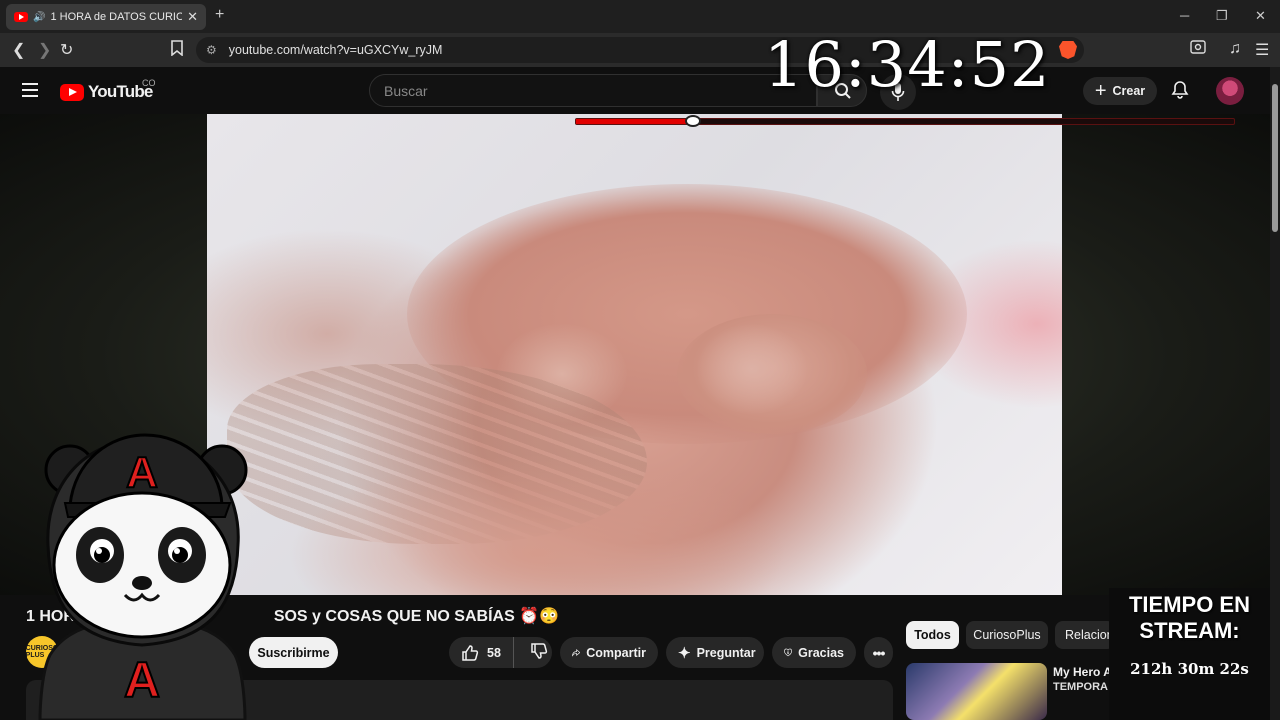 This screenshot has height=720, width=1280. Describe the element at coordinates (821, 652) in the screenshot. I see `thanks-label: Gracias` at that location.